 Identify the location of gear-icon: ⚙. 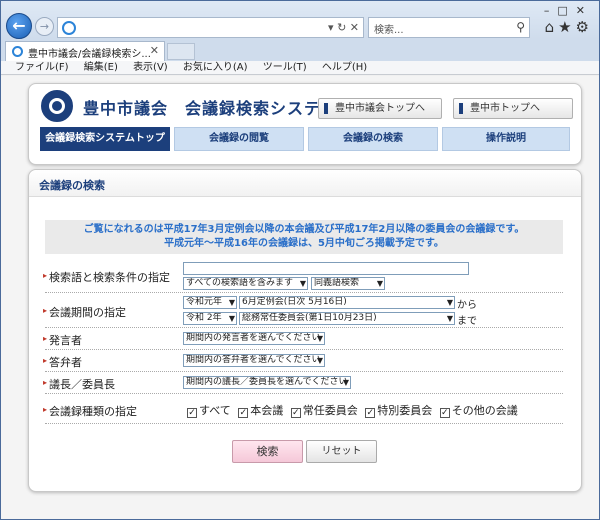
(584, 27).